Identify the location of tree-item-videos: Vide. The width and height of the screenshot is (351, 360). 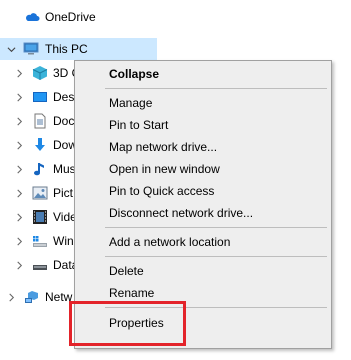
(38, 217).